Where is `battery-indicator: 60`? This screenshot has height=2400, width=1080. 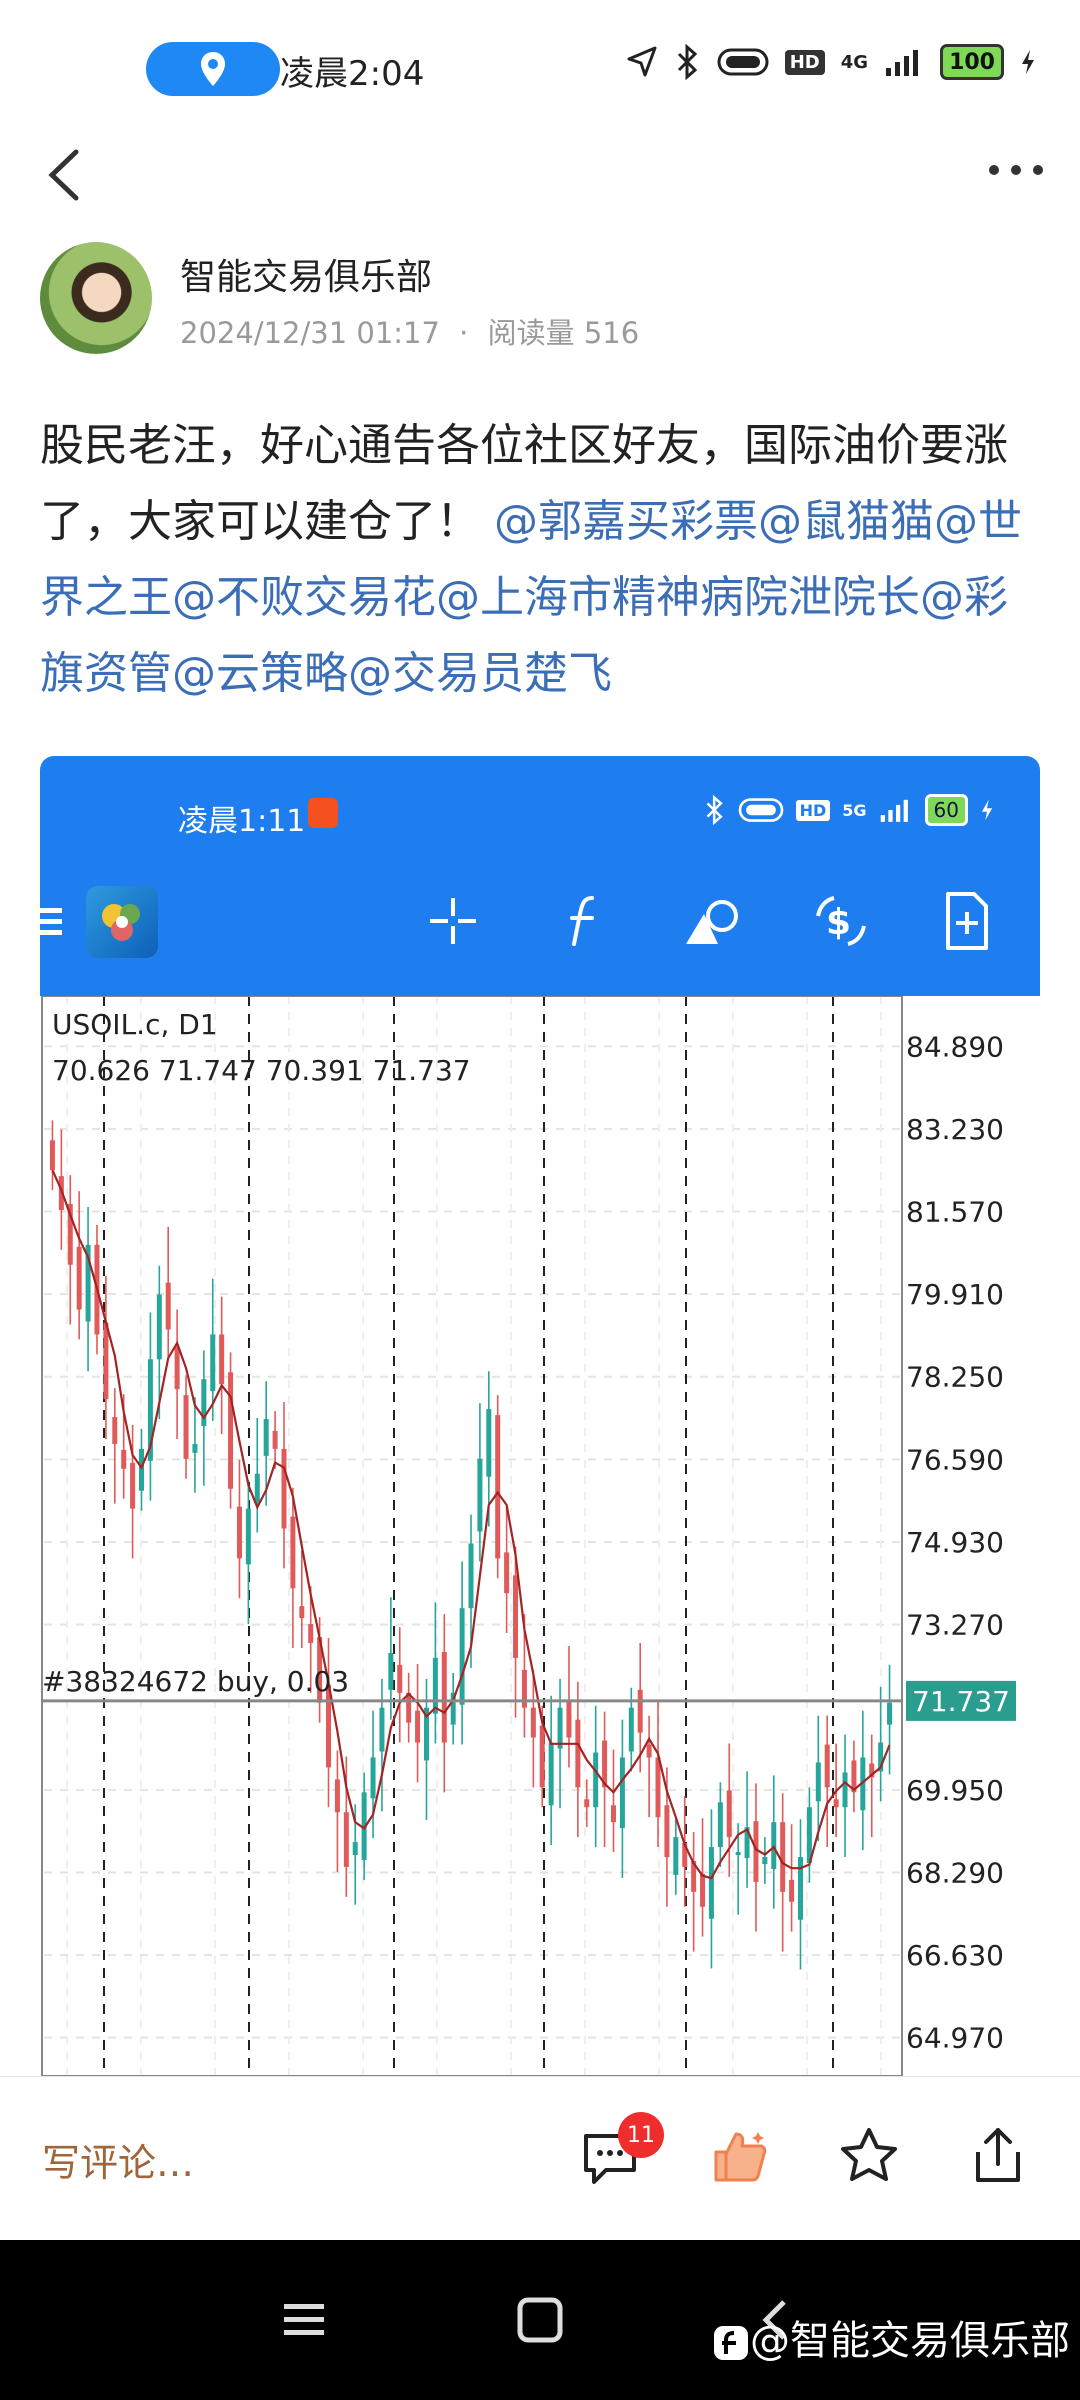
battery-indicator: 60 is located at coordinates (946, 810).